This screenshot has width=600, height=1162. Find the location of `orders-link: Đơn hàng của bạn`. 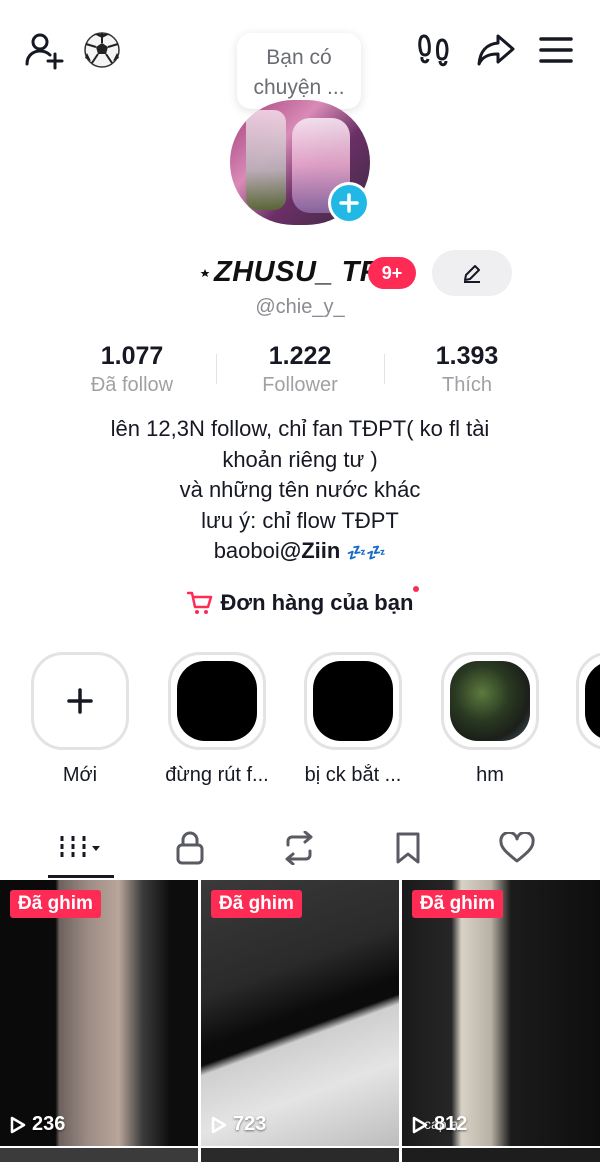

orders-link: Đơn hàng của bạn is located at coordinates (300, 603).